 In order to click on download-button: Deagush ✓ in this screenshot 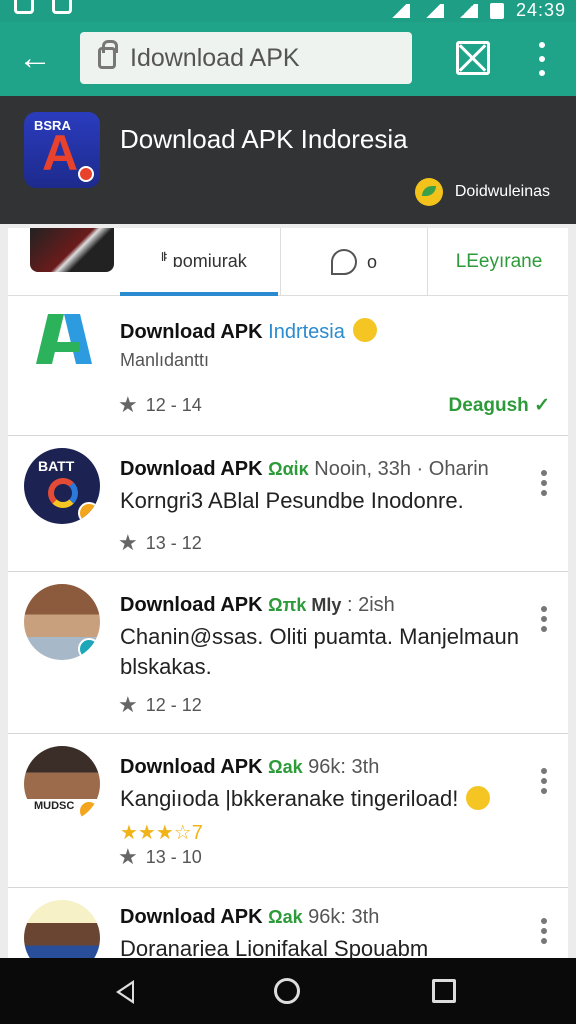, I will do `click(499, 405)`.